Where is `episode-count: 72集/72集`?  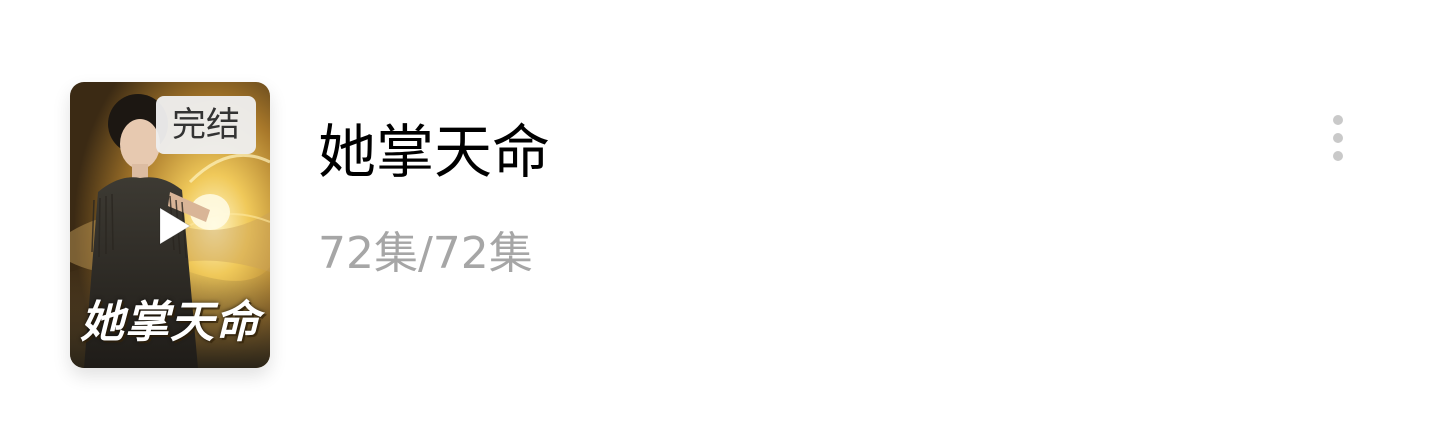
episode-count: 72集/72集 is located at coordinates (425, 253).